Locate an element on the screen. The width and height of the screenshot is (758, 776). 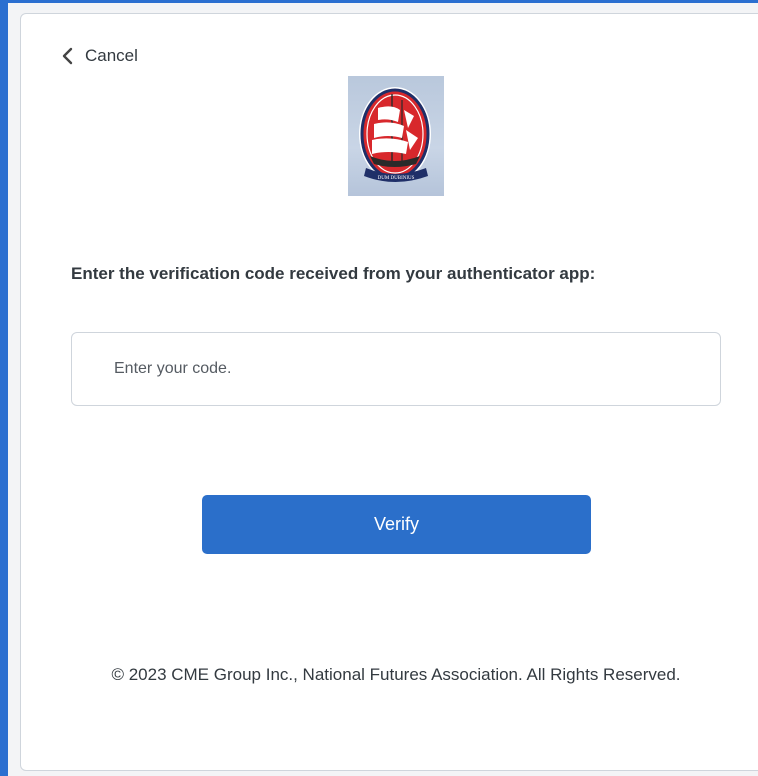
verify-button: Verify is located at coordinates (396, 524).